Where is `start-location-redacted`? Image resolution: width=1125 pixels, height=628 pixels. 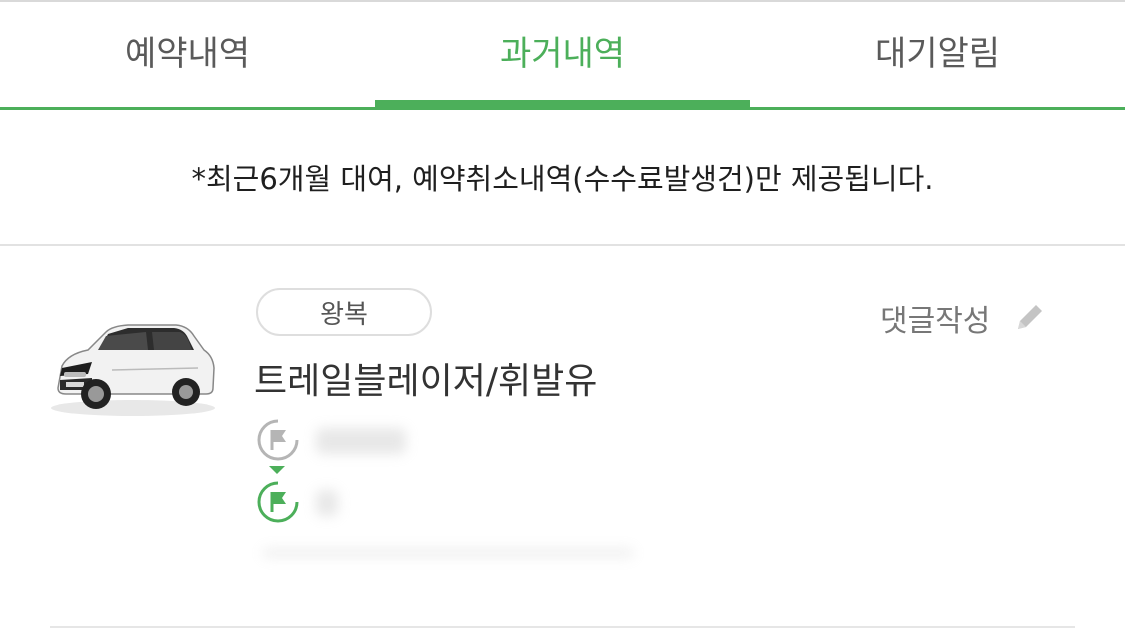
start-location-redacted is located at coordinates (361, 441).